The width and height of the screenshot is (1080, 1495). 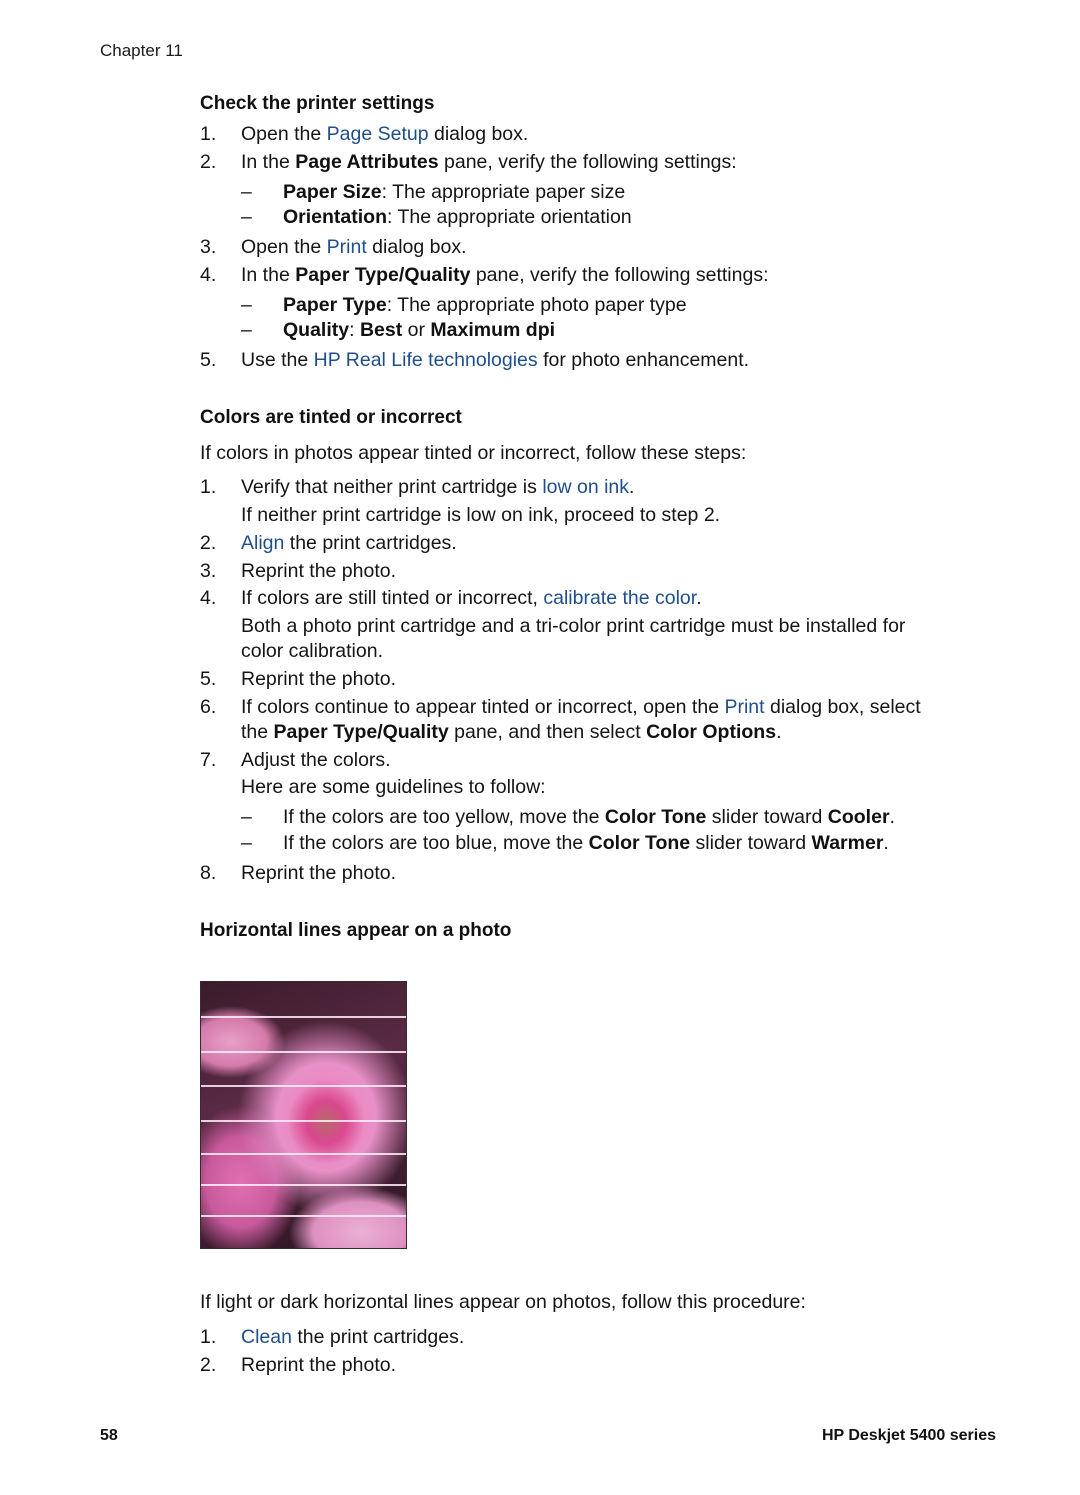 I want to click on calibrate-color-link: calibrate the color, so click(x=619, y=598).